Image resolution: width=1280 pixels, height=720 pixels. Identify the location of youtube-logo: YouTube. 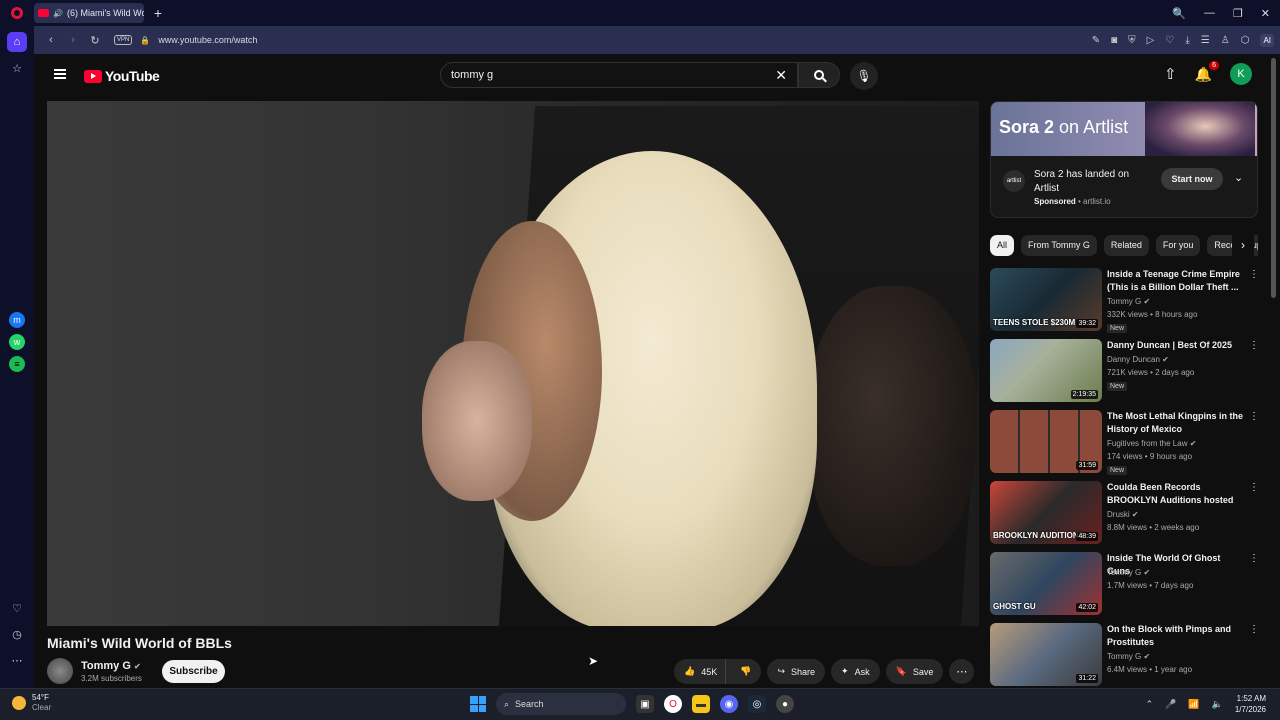
(122, 76).